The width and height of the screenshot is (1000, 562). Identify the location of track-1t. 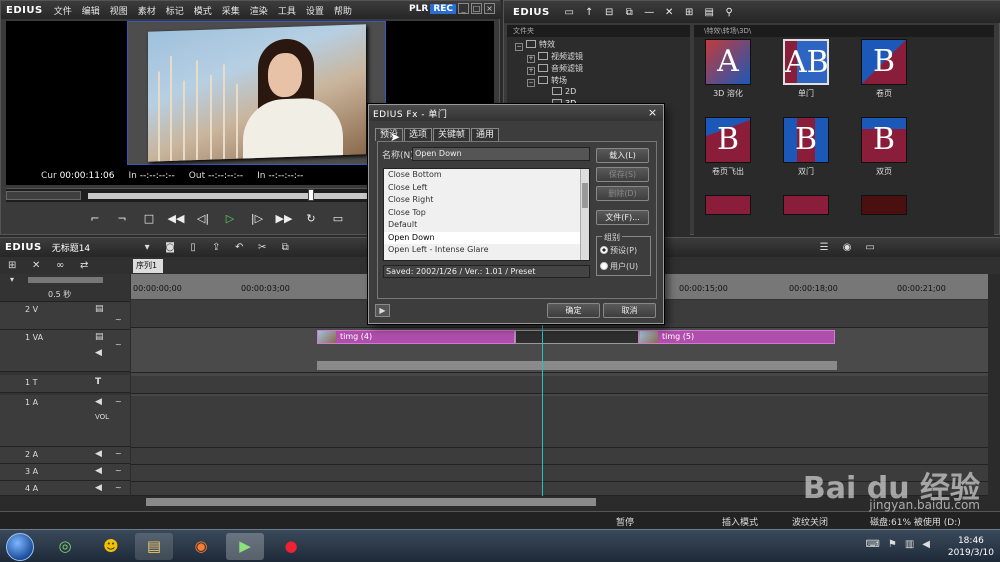
(559, 385).